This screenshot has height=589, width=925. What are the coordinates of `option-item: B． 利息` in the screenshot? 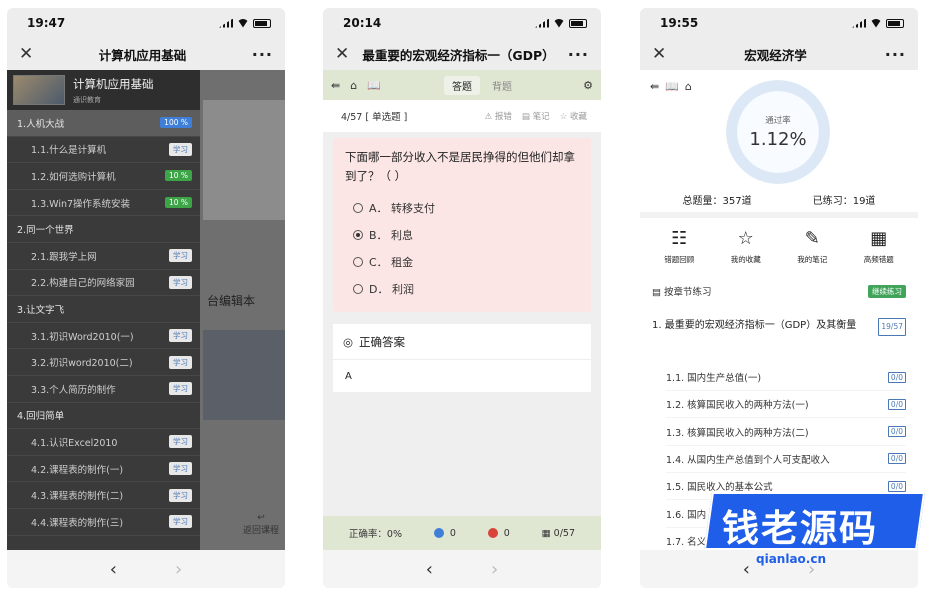 It's located at (462, 234).